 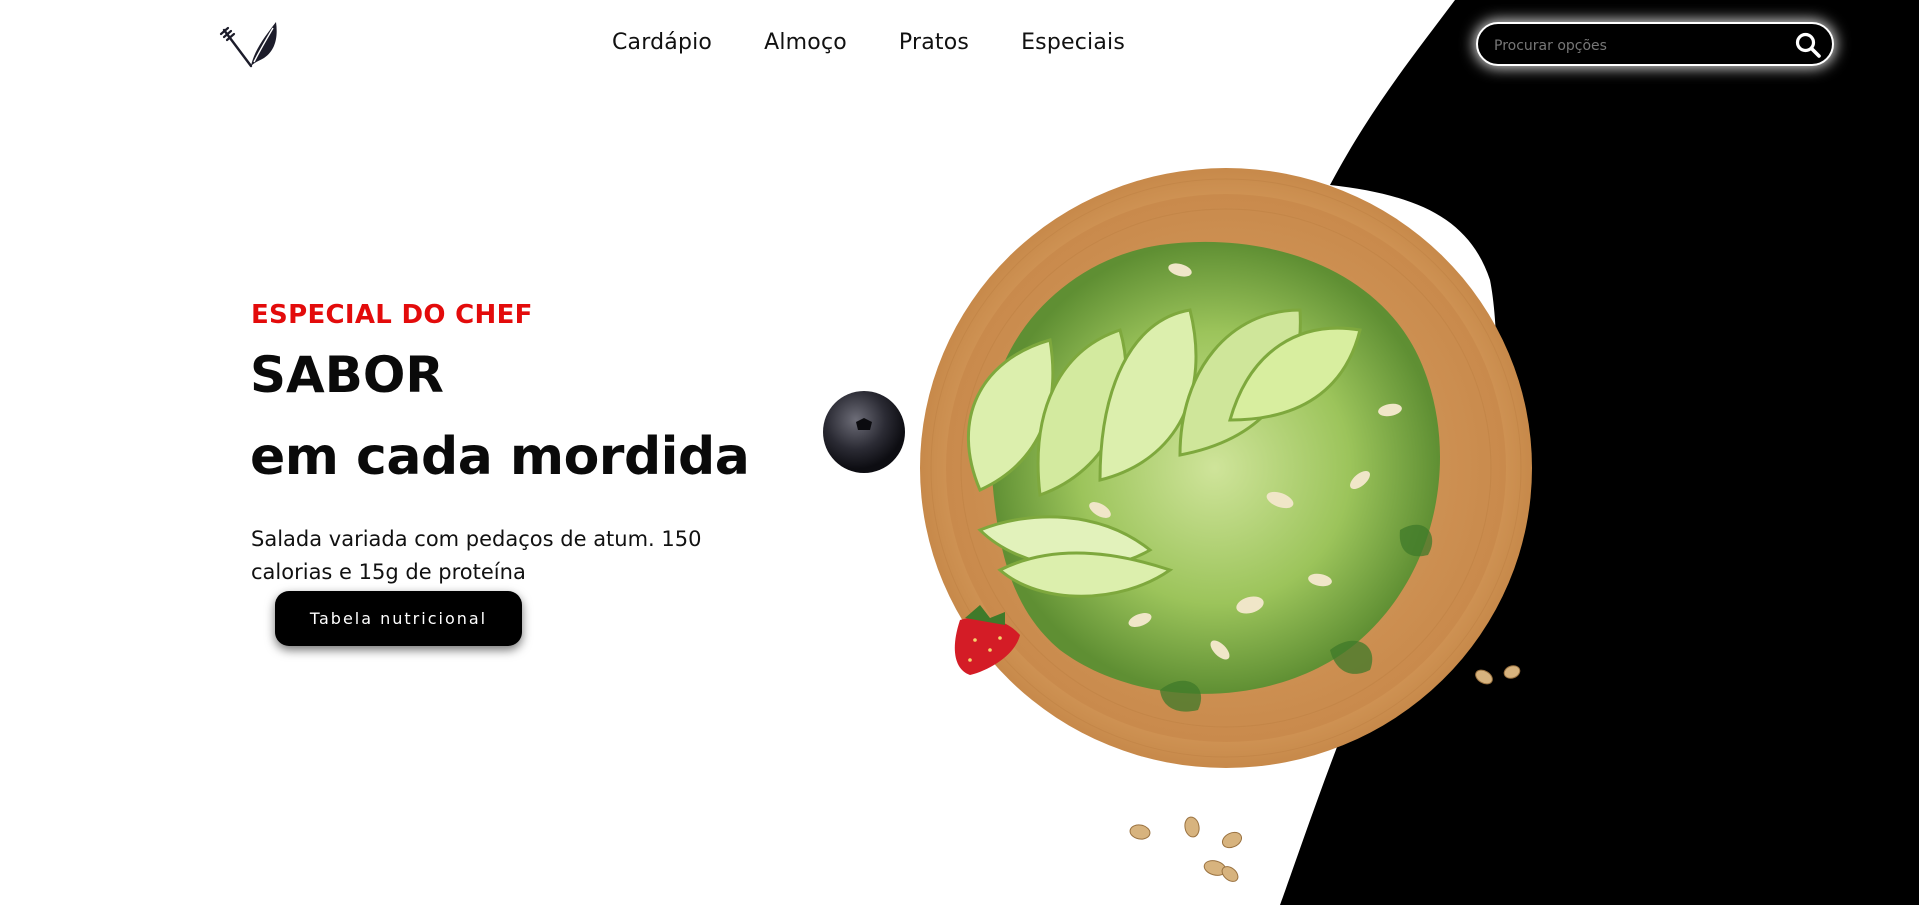 I want to click on nav-item-especiais: Especiais, so click(x=1073, y=42).